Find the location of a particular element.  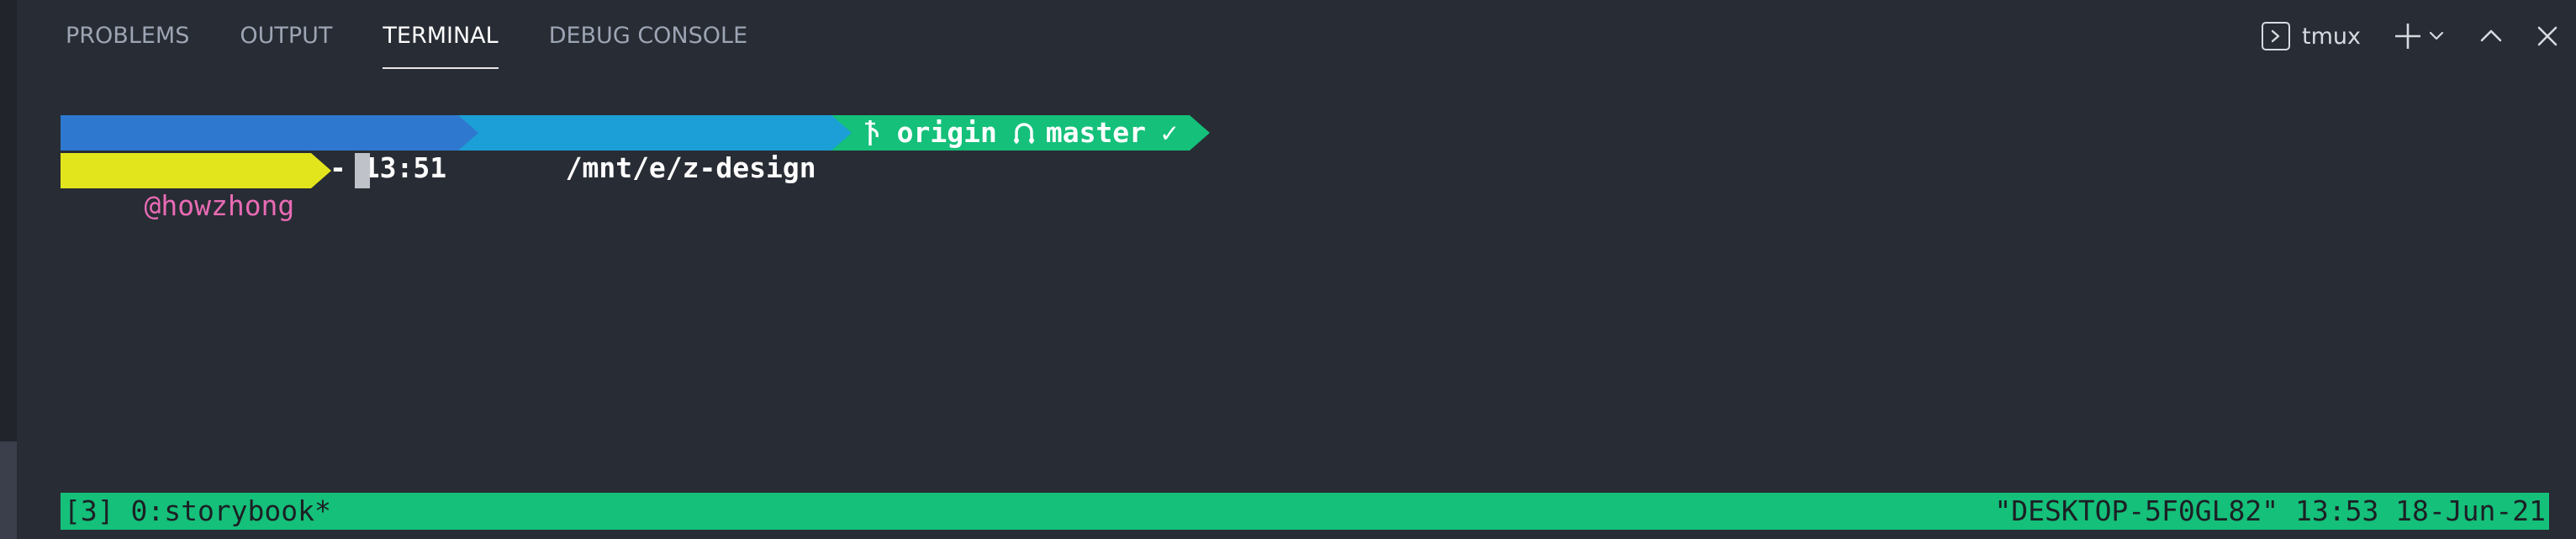

tab-problems: PROBLEMS is located at coordinates (127, 36).